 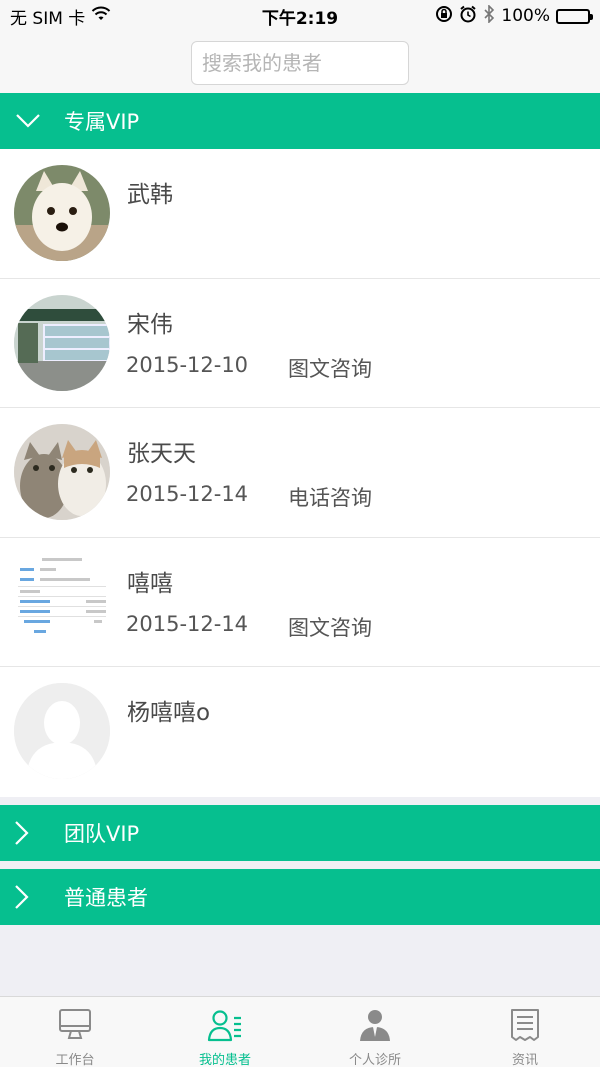 I want to click on tab-news: 资讯, so click(x=525, y=1032).